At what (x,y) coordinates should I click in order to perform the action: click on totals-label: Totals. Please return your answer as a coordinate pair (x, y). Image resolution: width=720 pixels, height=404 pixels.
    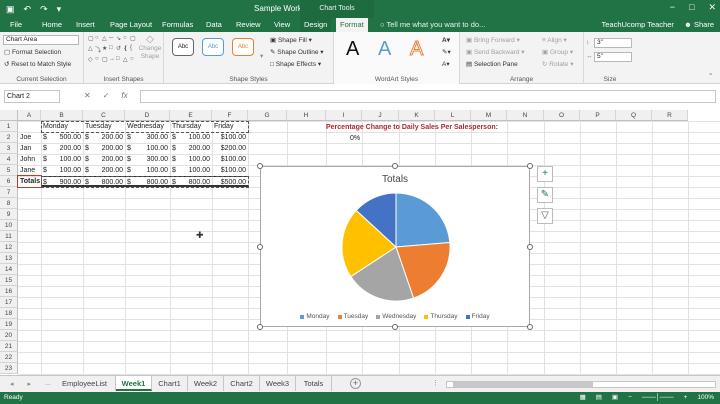
    Looking at the image, I should click on (29, 181).